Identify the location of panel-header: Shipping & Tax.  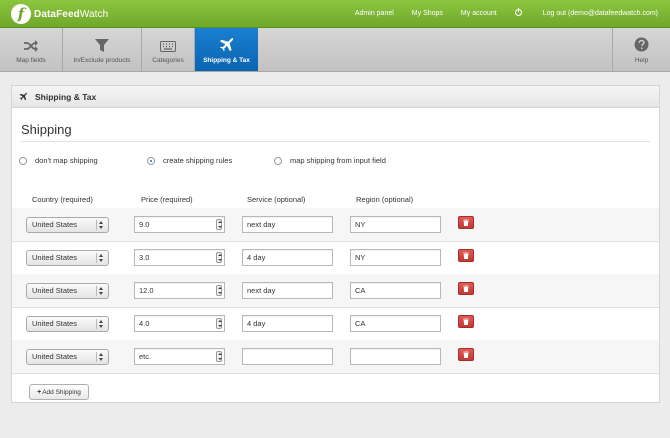
(335, 97).